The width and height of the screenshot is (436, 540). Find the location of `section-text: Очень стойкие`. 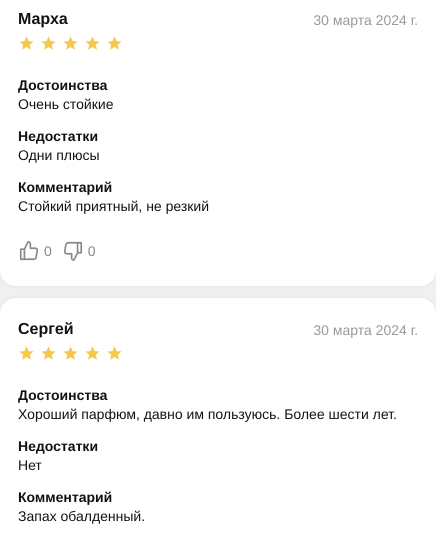

section-text: Очень стойкие is located at coordinates (66, 104).